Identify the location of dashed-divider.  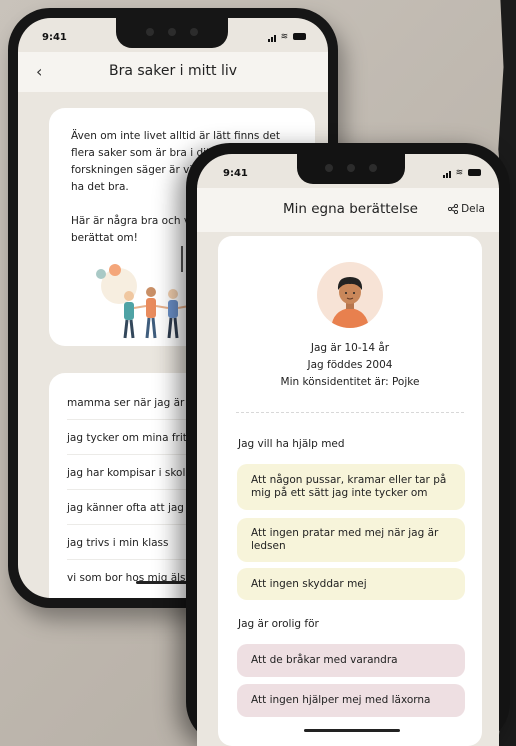
(350, 412).